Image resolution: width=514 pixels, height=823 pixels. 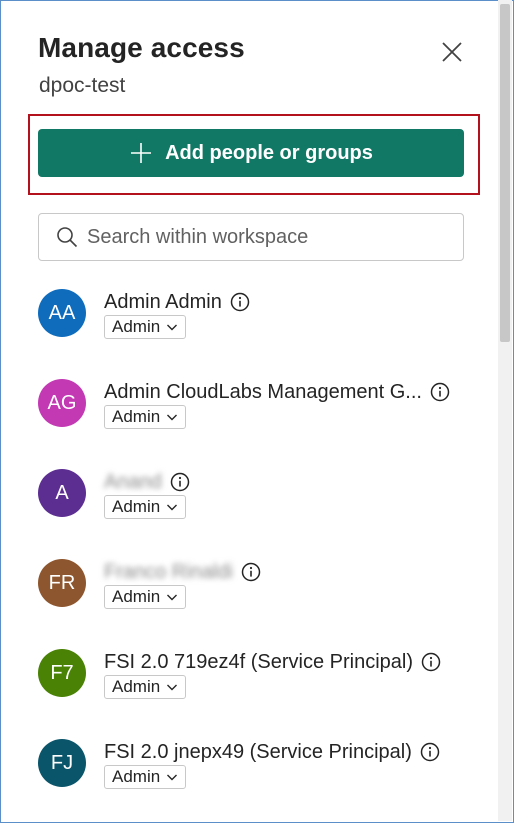 I want to click on panel-title: Manage access, so click(x=141, y=47).